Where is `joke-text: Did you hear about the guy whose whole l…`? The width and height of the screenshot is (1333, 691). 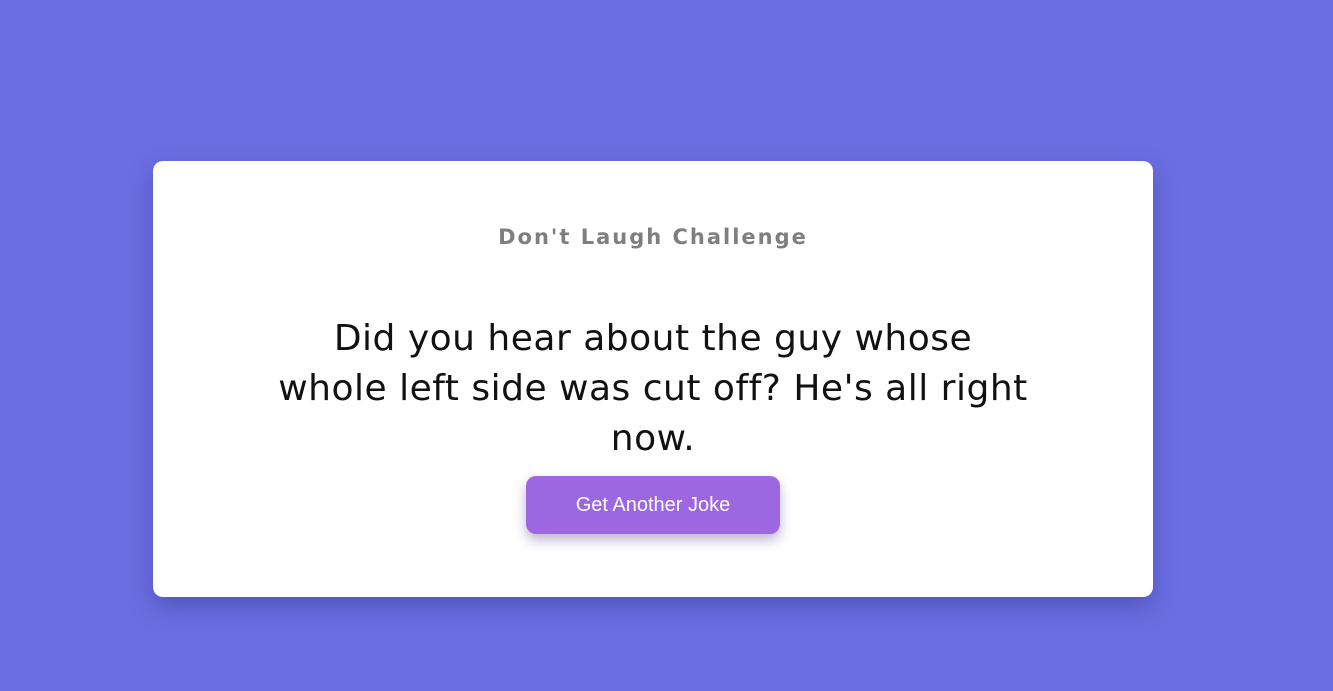
joke-text: Did you hear about the guy whose whole l… is located at coordinates (653, 388).